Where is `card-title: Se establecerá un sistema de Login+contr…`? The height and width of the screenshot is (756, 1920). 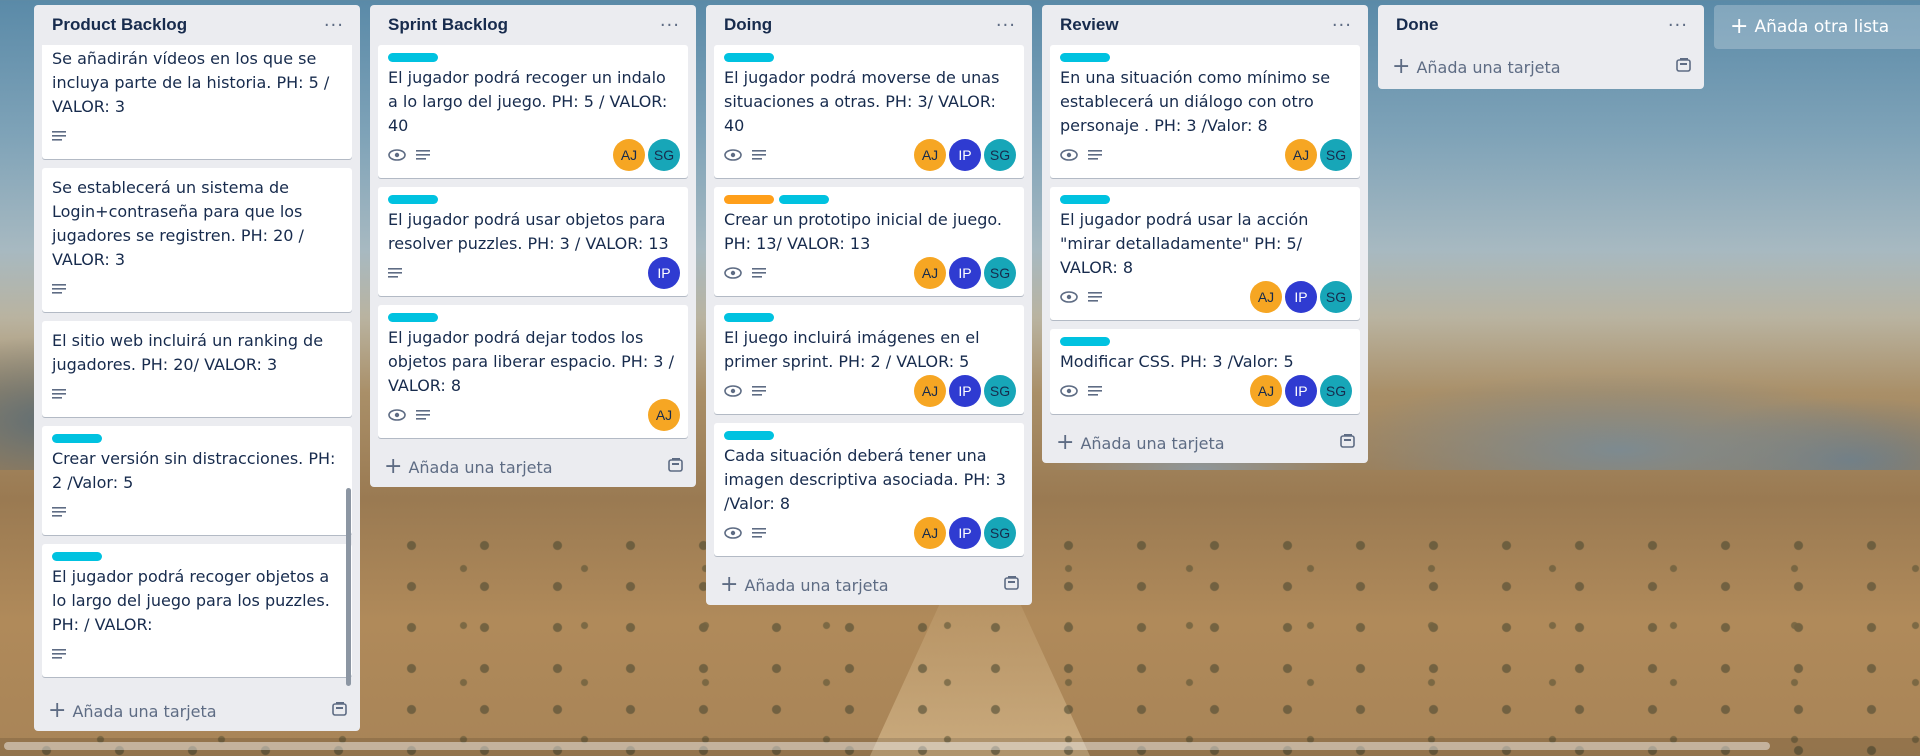 card-title: Se establecerá un sistema de Login+contr… is located at coordinates (178, 223).